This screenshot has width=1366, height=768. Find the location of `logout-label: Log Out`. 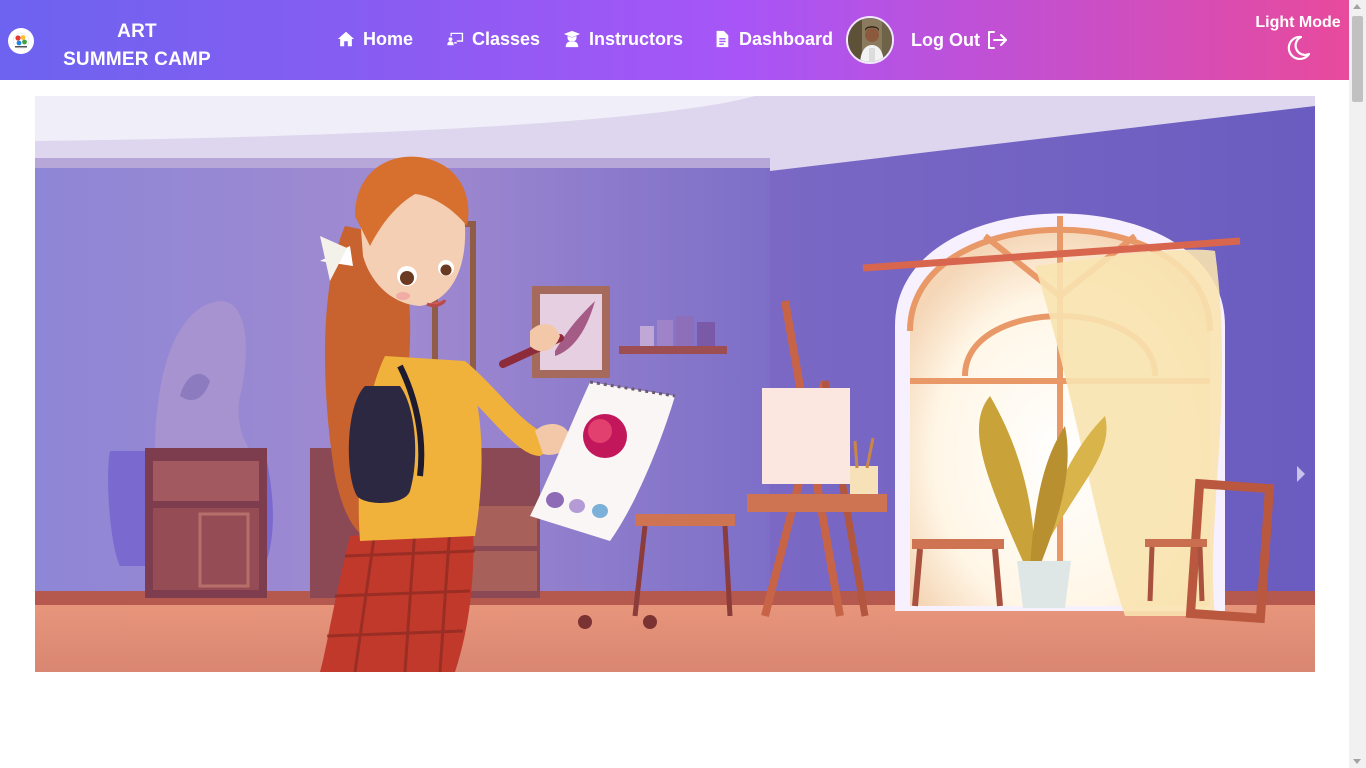

logout-label: Log Out is located at coordinates (945, 39).